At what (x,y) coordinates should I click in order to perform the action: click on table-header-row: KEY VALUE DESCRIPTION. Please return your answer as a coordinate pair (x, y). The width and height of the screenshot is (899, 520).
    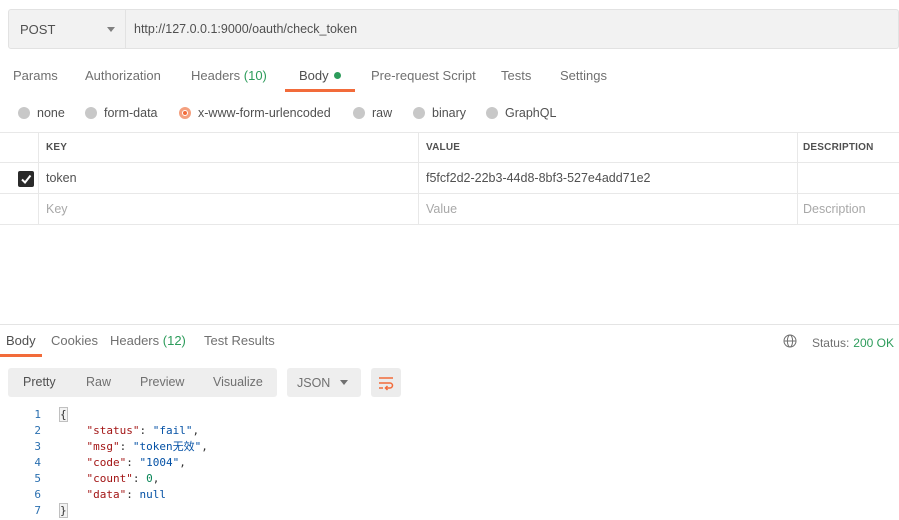
    Looking at the image, I should click on (449, 147).